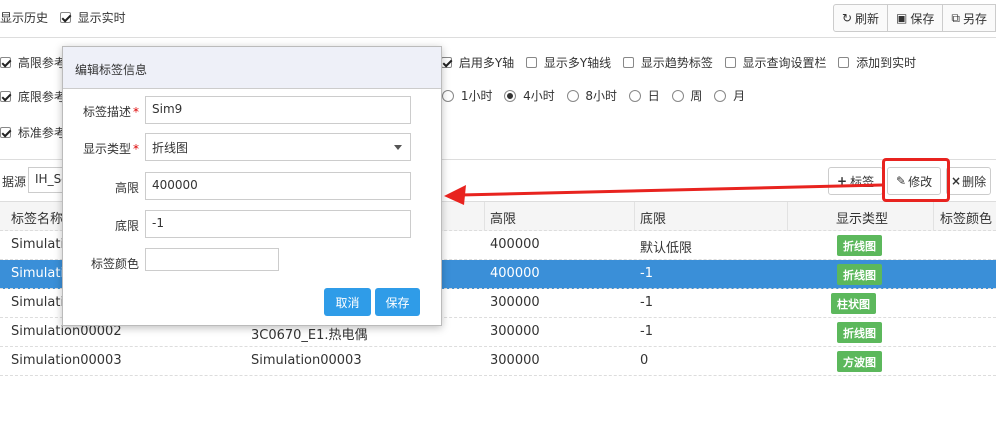 Image resolution: width=996 pixels, height=424 pixels. Describe the element at coordinates (101, 18) in the screenshot. I see `show-realtime-label: 显示实时` at that location.